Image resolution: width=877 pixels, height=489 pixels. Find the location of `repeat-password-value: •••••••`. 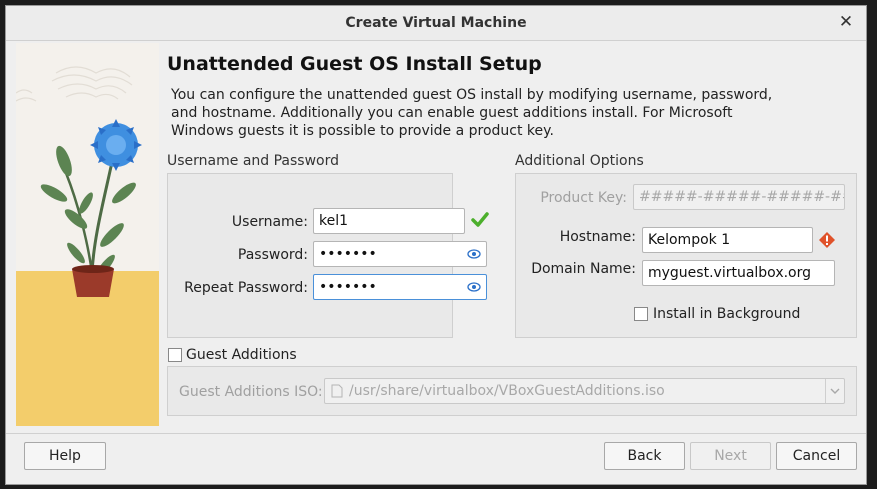

repeat-password-value: ••••••• is located at coordinates (348, 287).